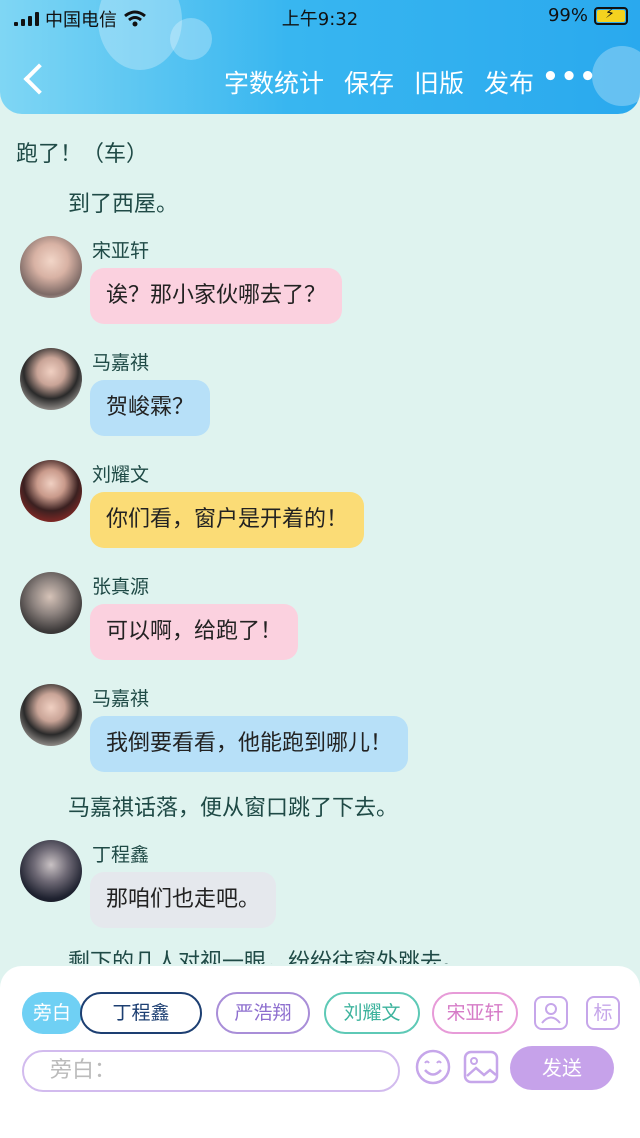  I want to click on role-chip-song: 宋亚轩, so click(475, 1013).